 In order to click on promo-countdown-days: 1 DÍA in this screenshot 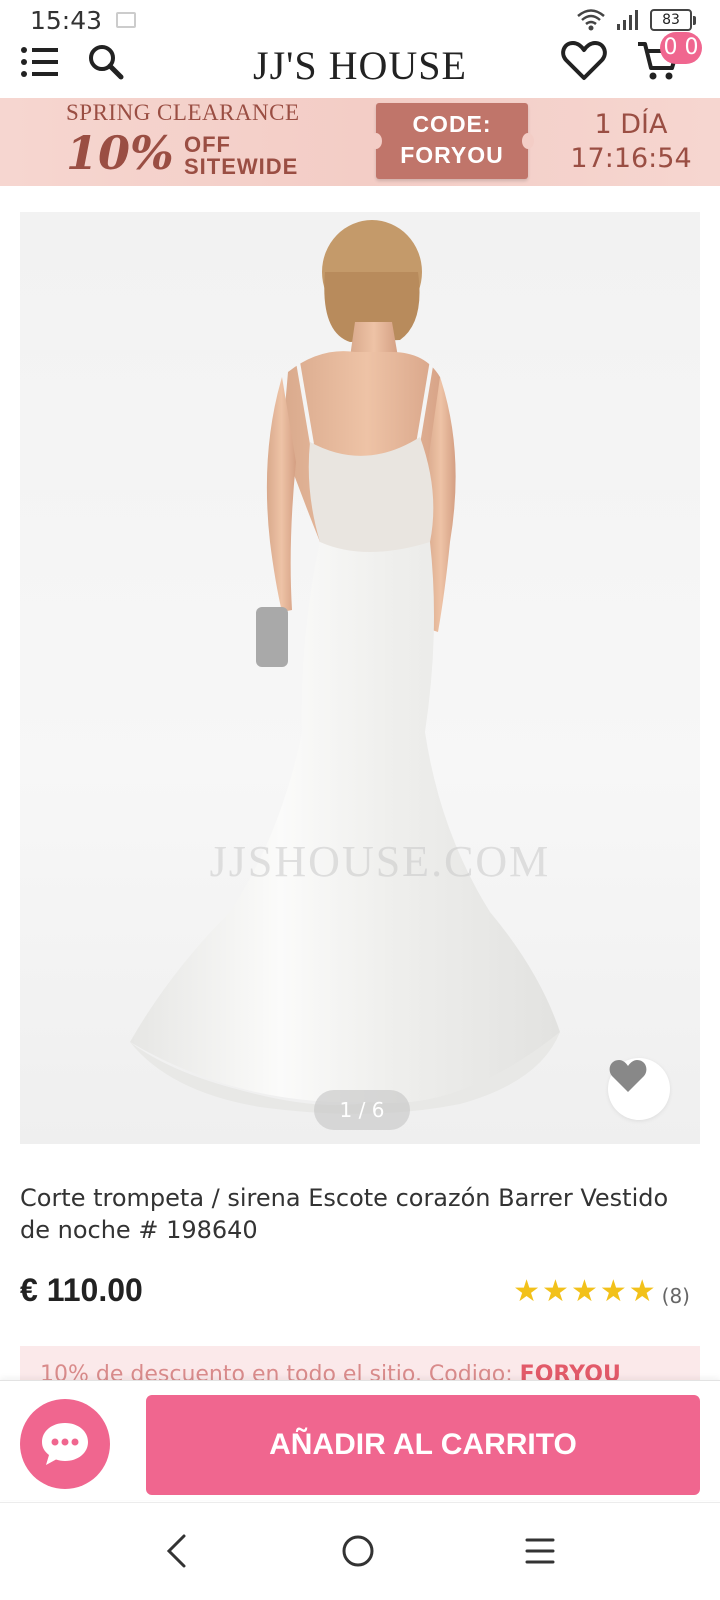, I will do `click(631, 124)`.